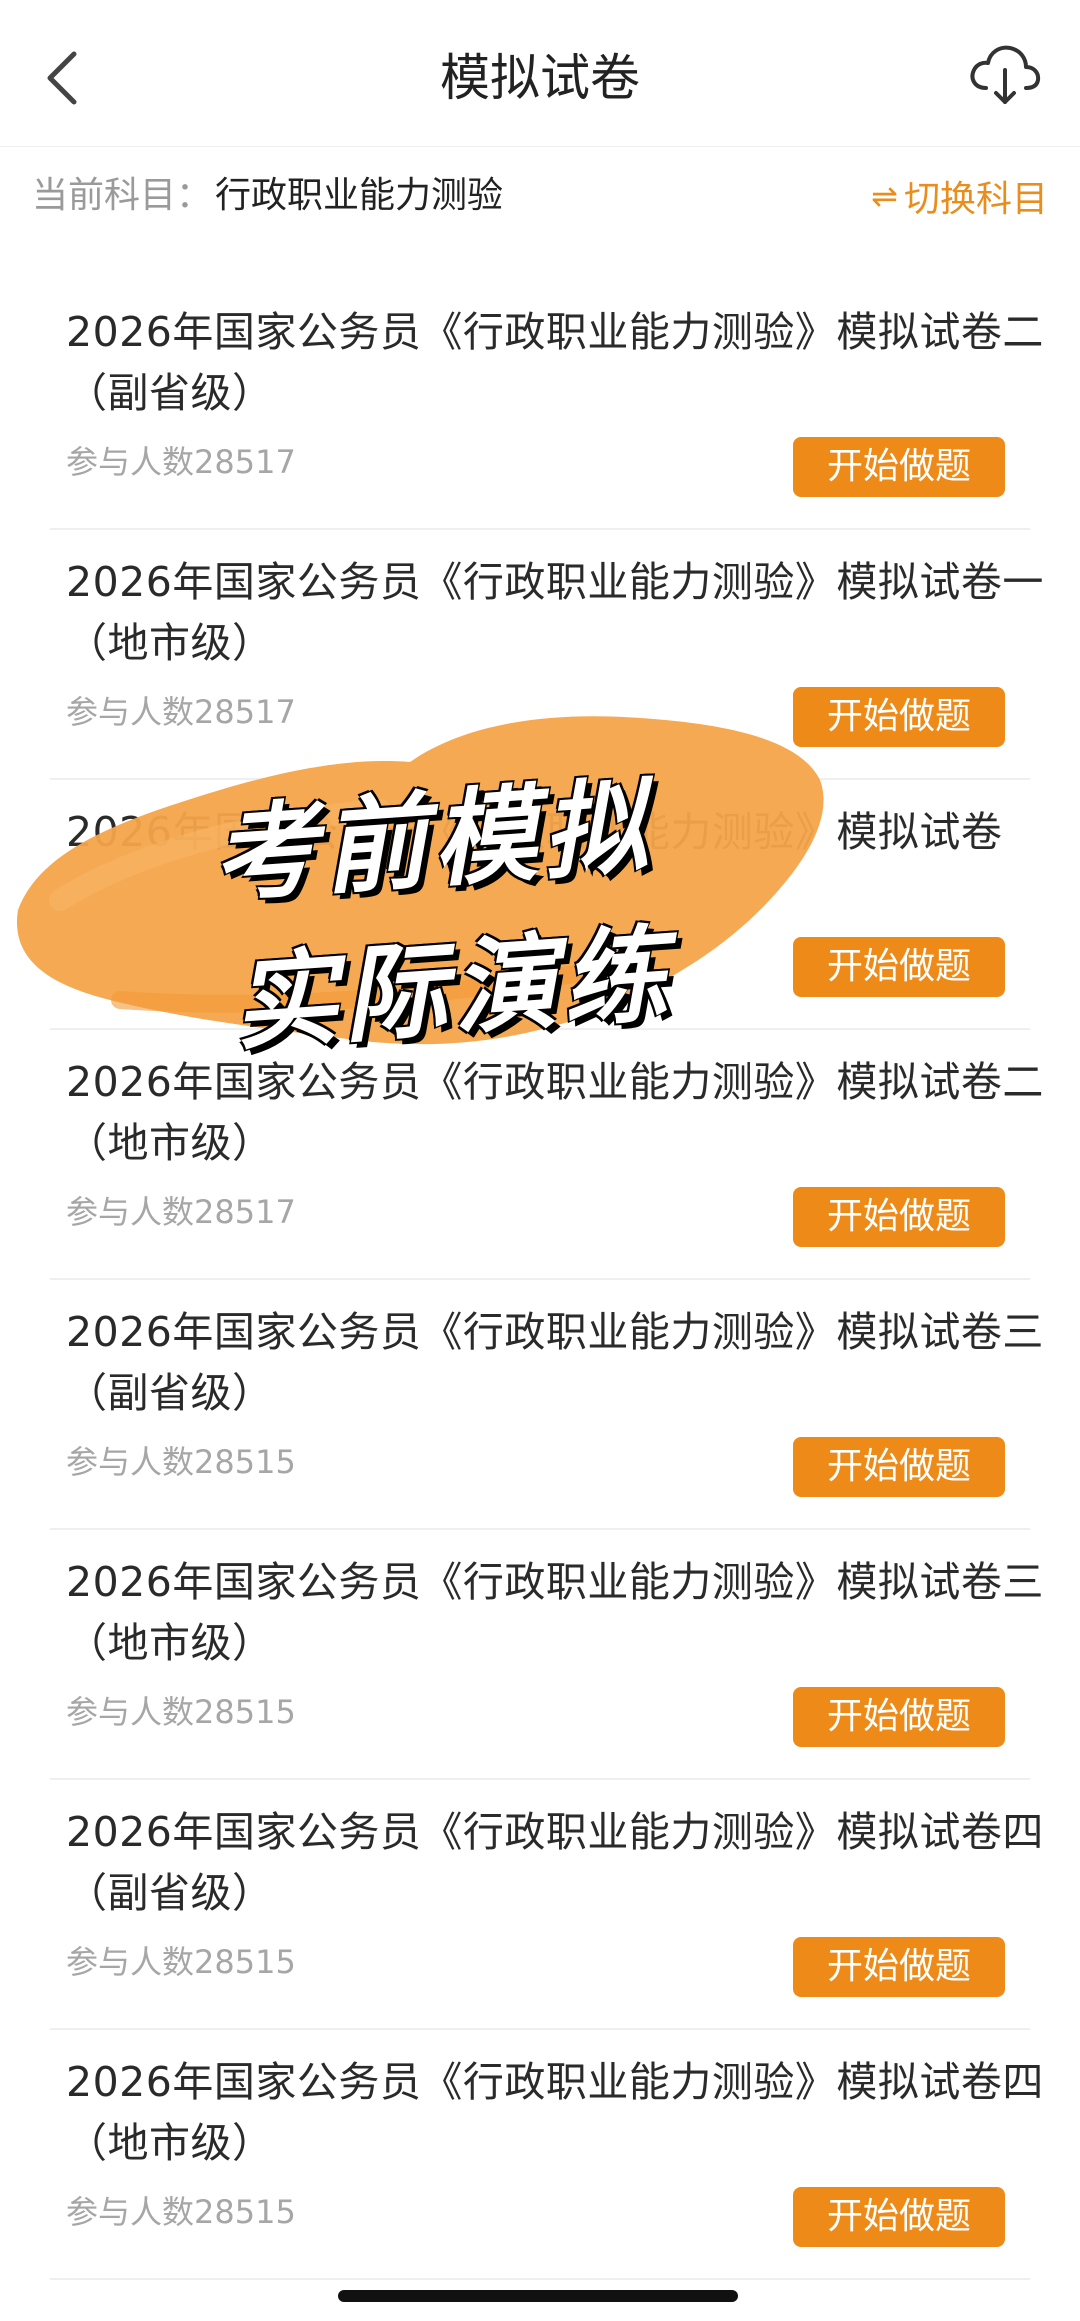 The image size is (1080, 2321). Describe the element at coordinates (556, 1863) in the screenshot. I see `paper-title: 2026年国家公务员《行政职业能力测验》模拟试卷四（副省级）` at that location.